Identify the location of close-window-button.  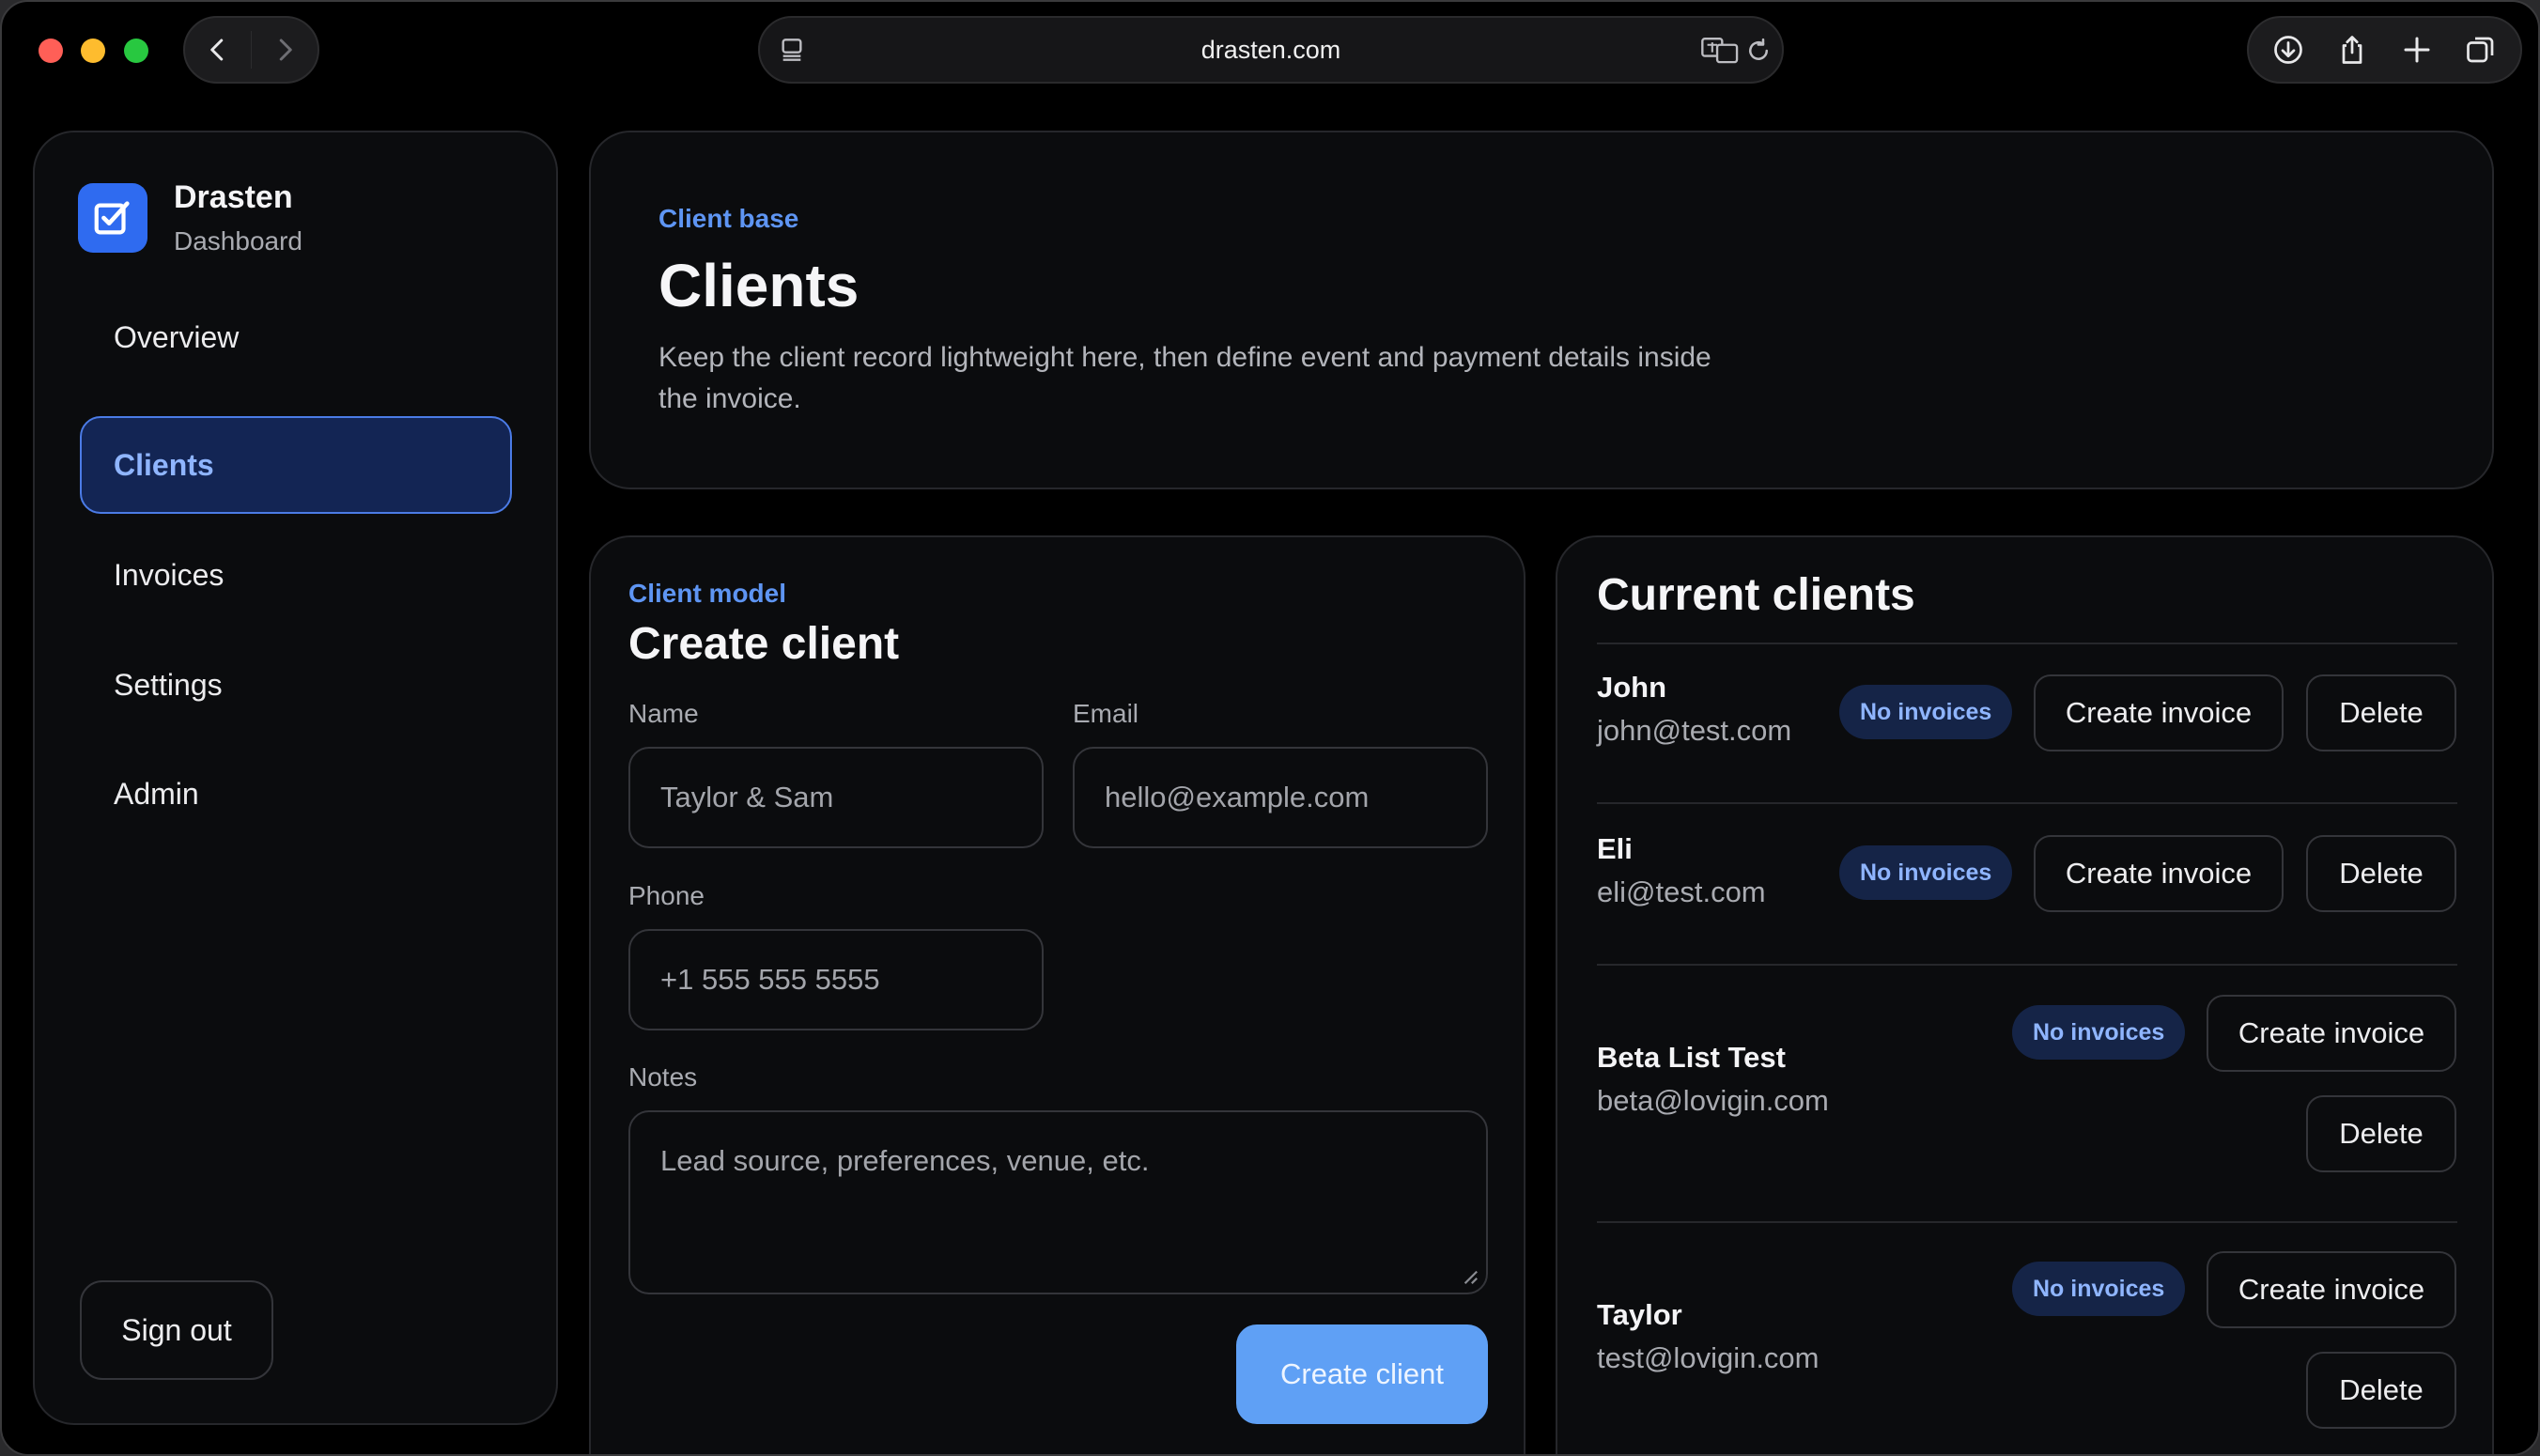
(51, 51).